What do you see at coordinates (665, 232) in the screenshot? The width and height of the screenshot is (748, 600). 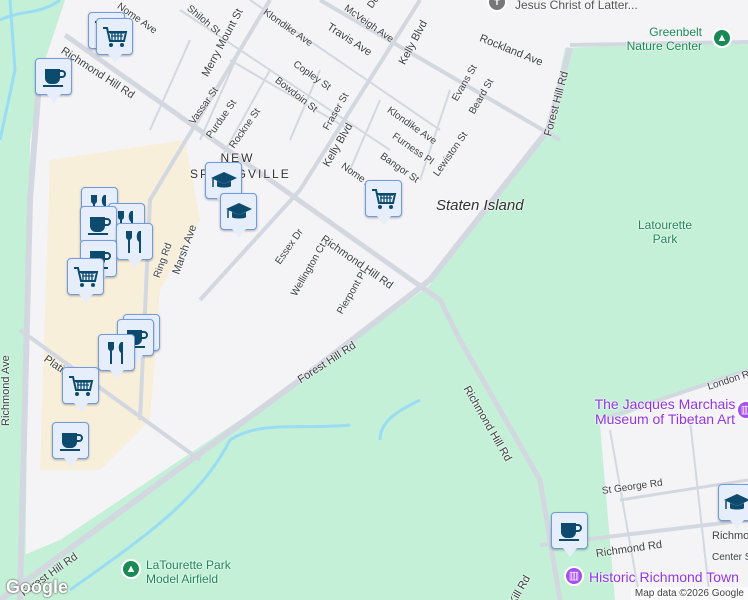 I see `park-label: Latourette Park` at bounding box center [665, 232].